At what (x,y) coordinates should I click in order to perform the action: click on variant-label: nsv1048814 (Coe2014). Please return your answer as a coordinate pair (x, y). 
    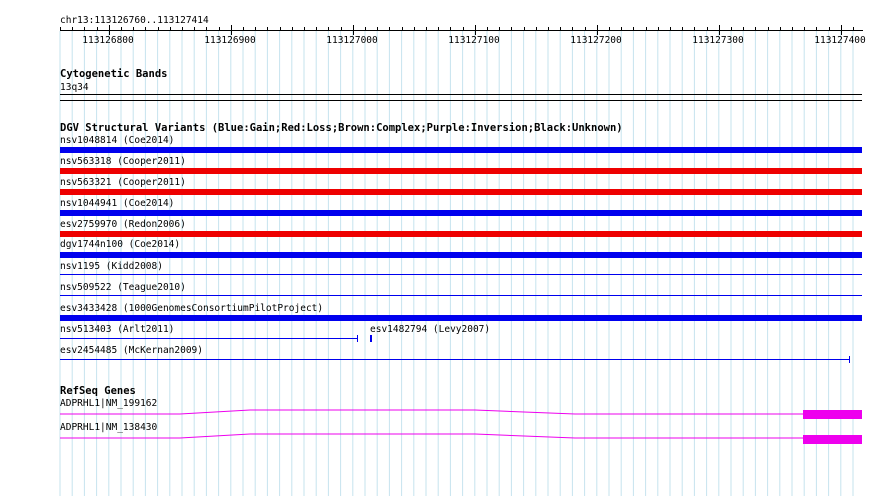
    Looking at the image, I should click on (117, 140).